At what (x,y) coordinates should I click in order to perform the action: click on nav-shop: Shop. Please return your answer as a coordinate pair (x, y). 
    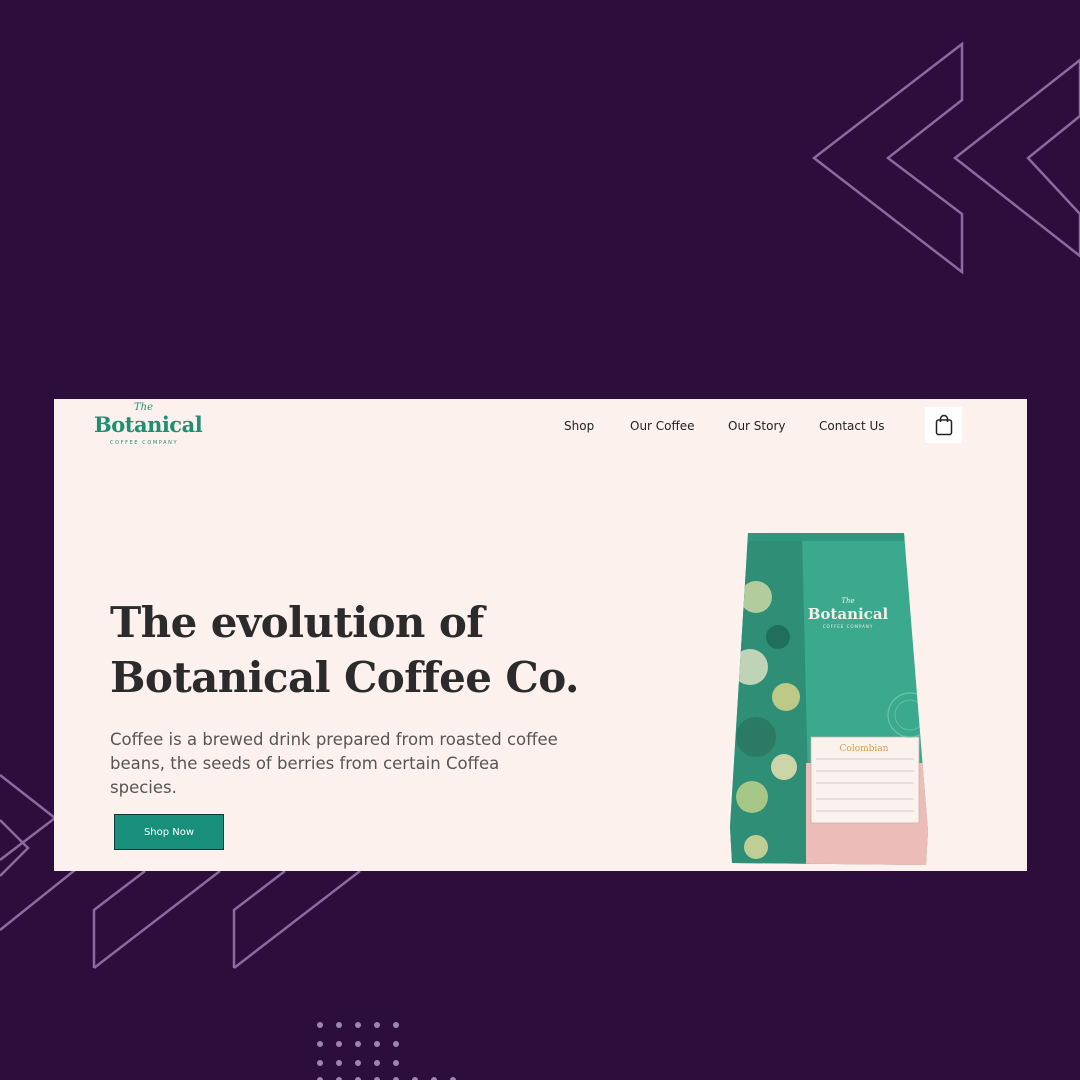
    Looking at the image, I should click on (579, 426).